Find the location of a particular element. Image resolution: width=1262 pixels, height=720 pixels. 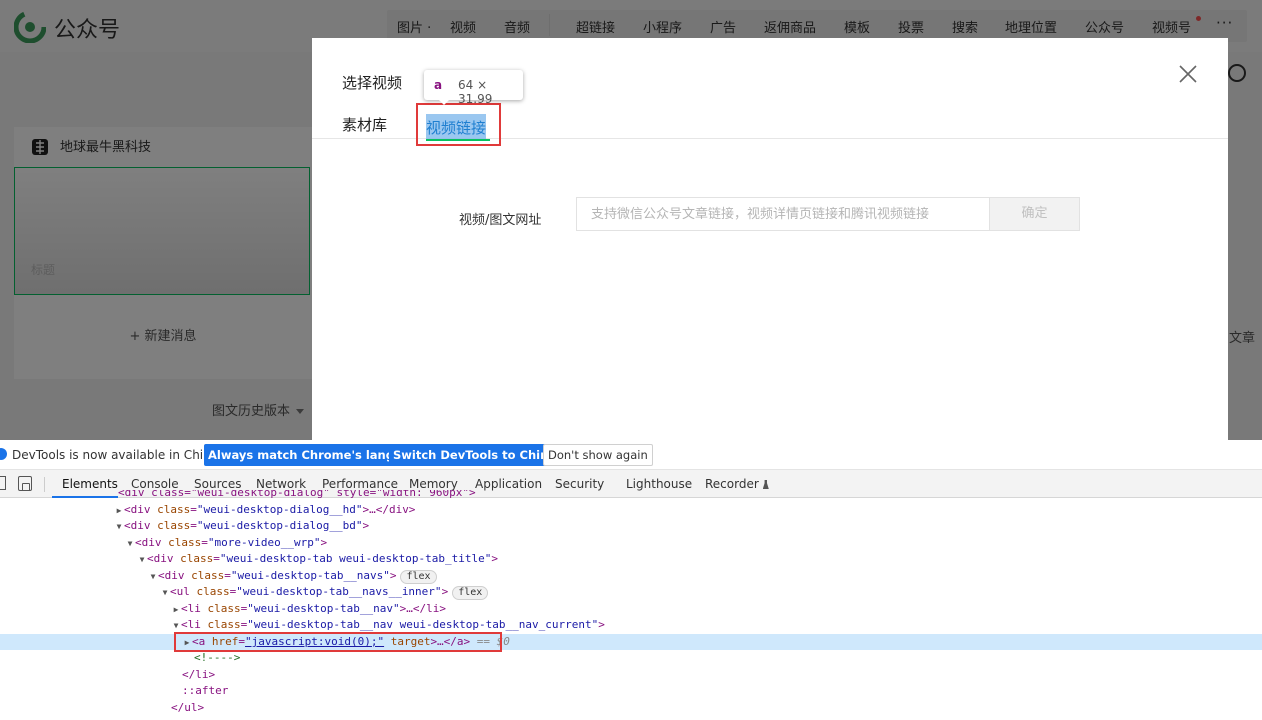

dont-show-again-button: Don't show again is located at coordinates (598, 455).